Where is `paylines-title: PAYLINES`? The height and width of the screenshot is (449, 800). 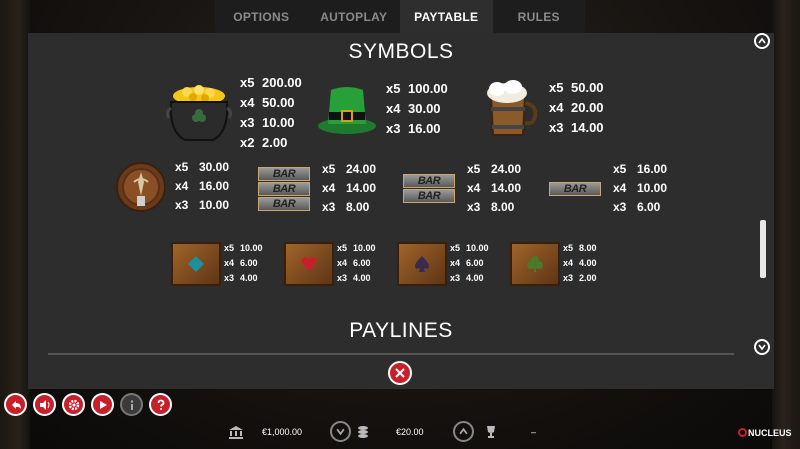
paylines-title: PAYLINES is located at coordinates (401, 330).